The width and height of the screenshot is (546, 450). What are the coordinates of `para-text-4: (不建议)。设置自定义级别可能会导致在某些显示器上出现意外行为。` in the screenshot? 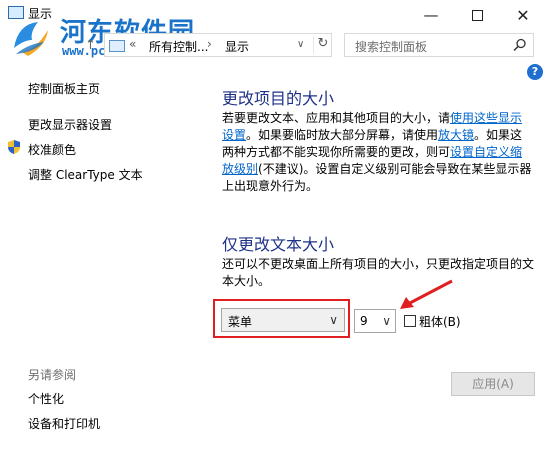 It's located at (377, 177).